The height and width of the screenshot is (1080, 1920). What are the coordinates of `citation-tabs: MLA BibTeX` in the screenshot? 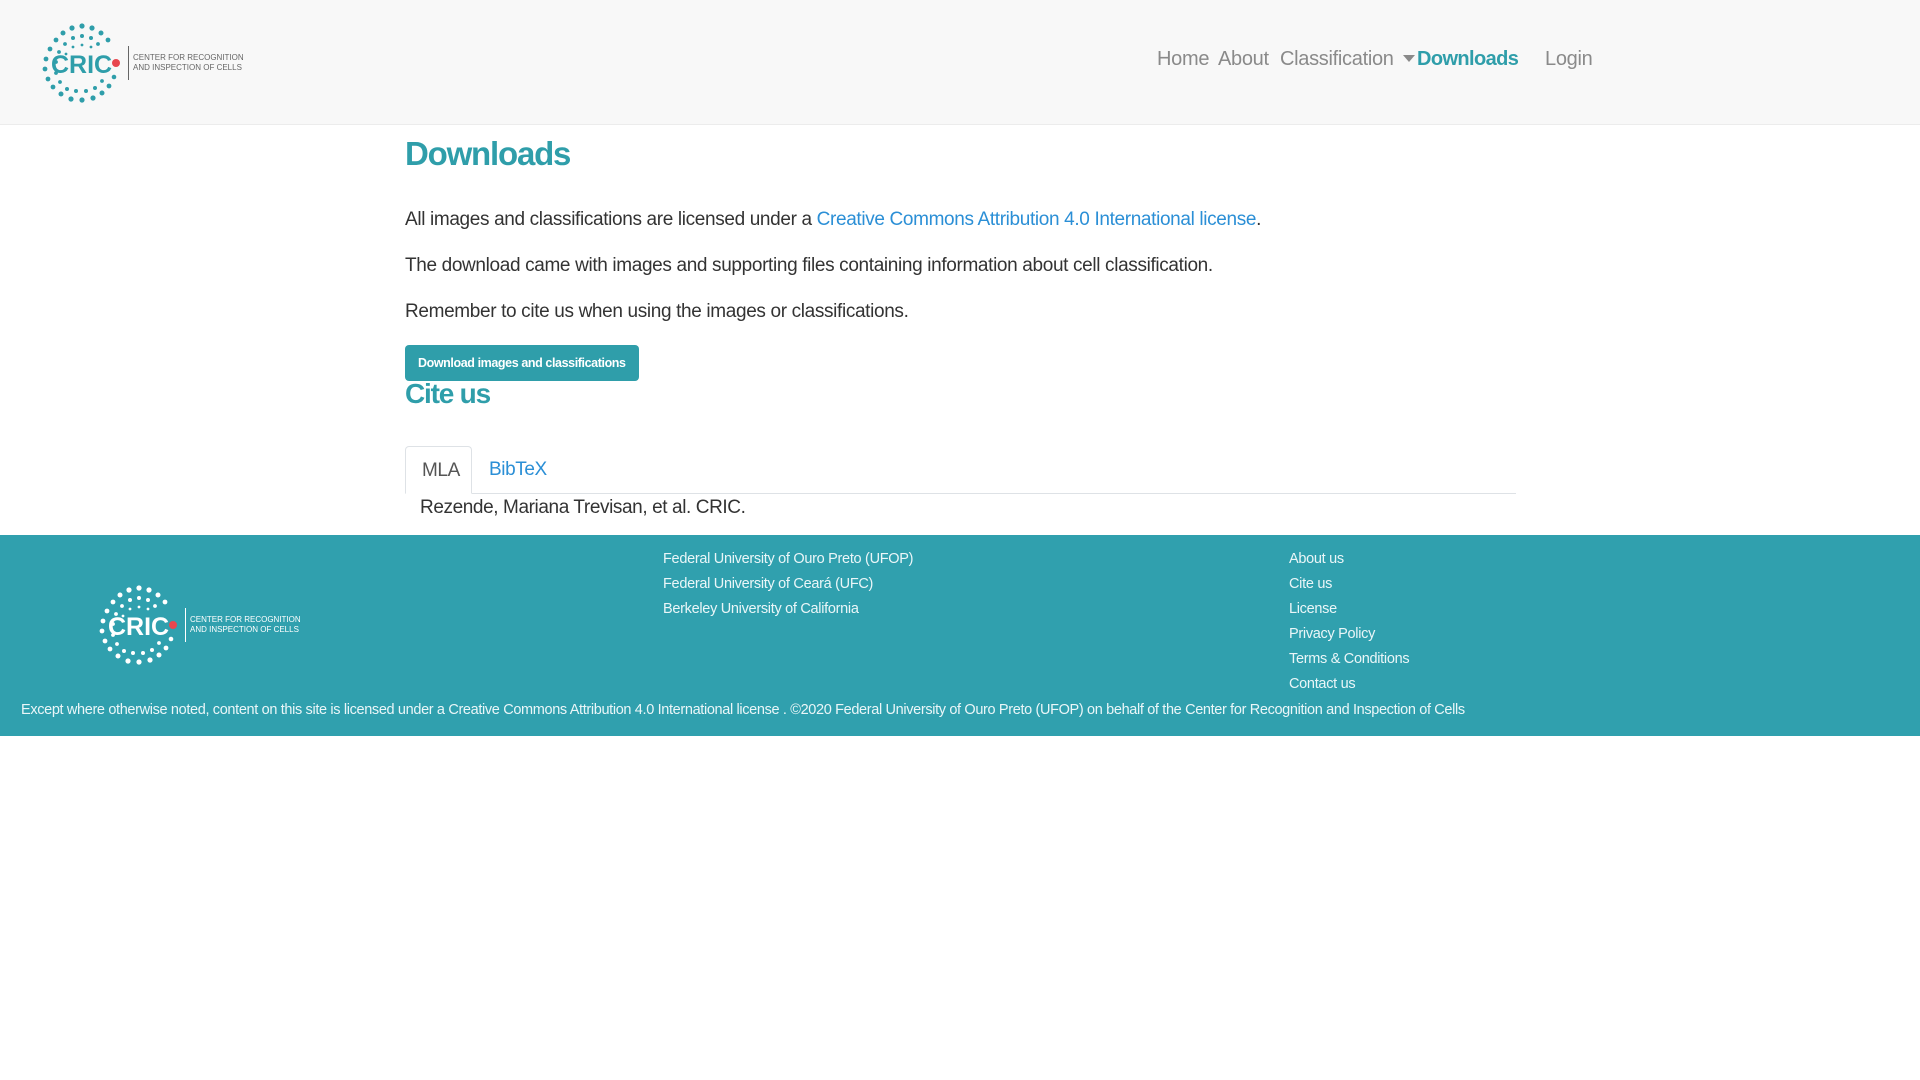 It's located at (960, 470).